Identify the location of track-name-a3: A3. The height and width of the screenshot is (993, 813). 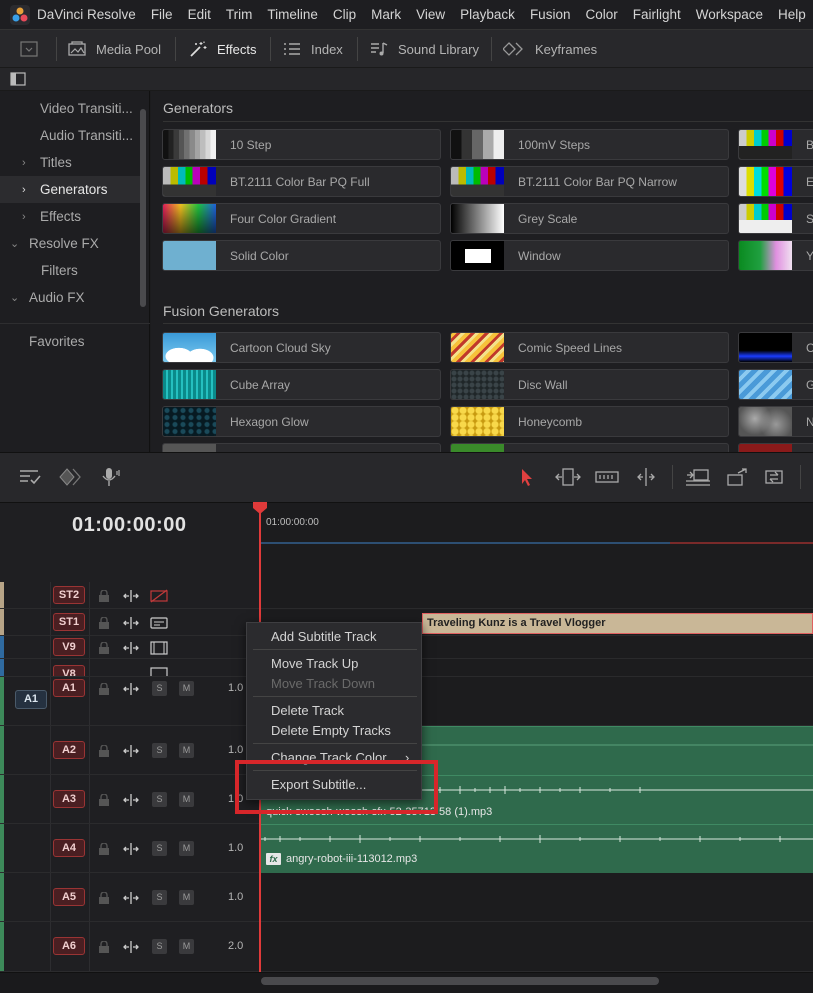
(69, 799).